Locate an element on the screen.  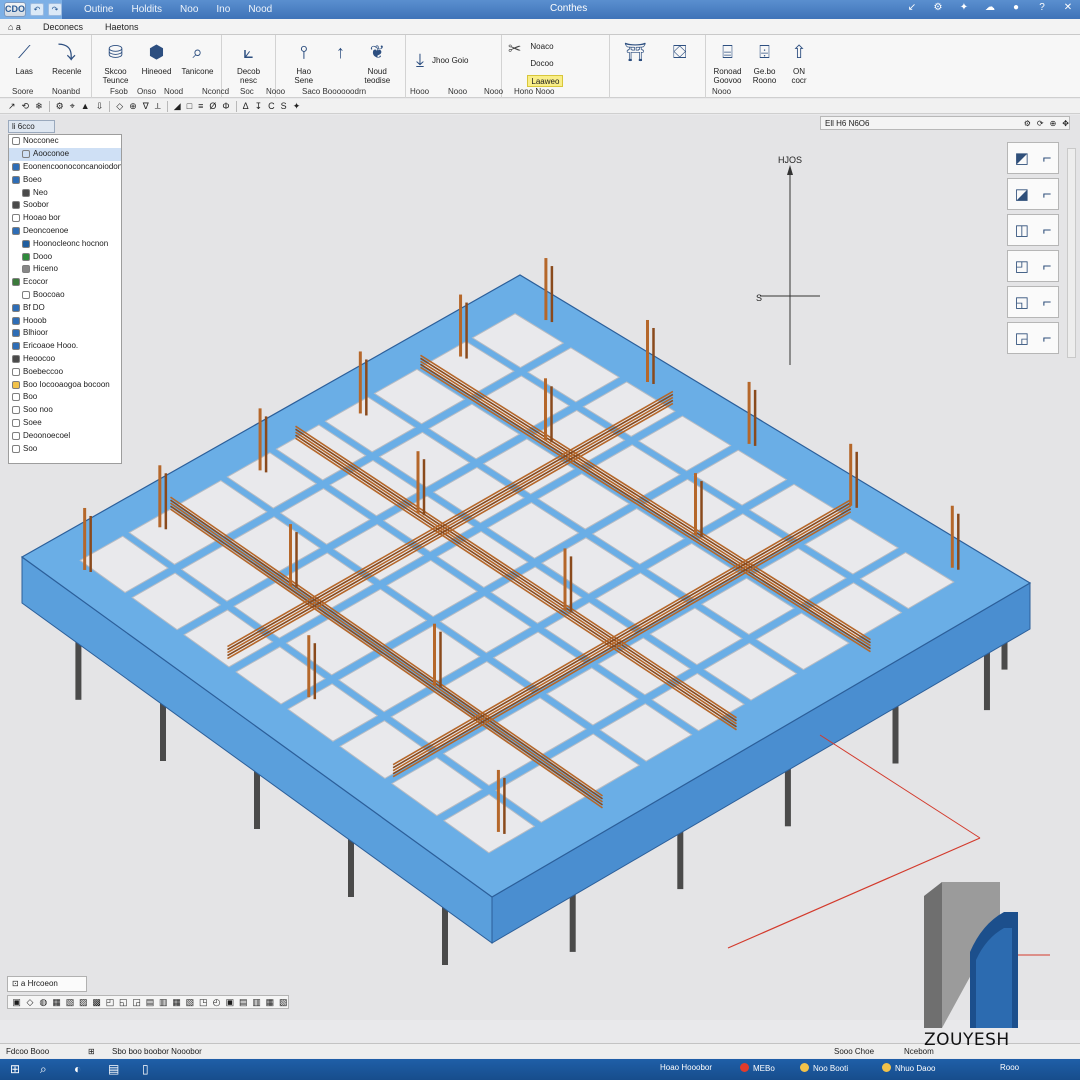
menu-tab-4: Ino is located at coordinates (223, 9).